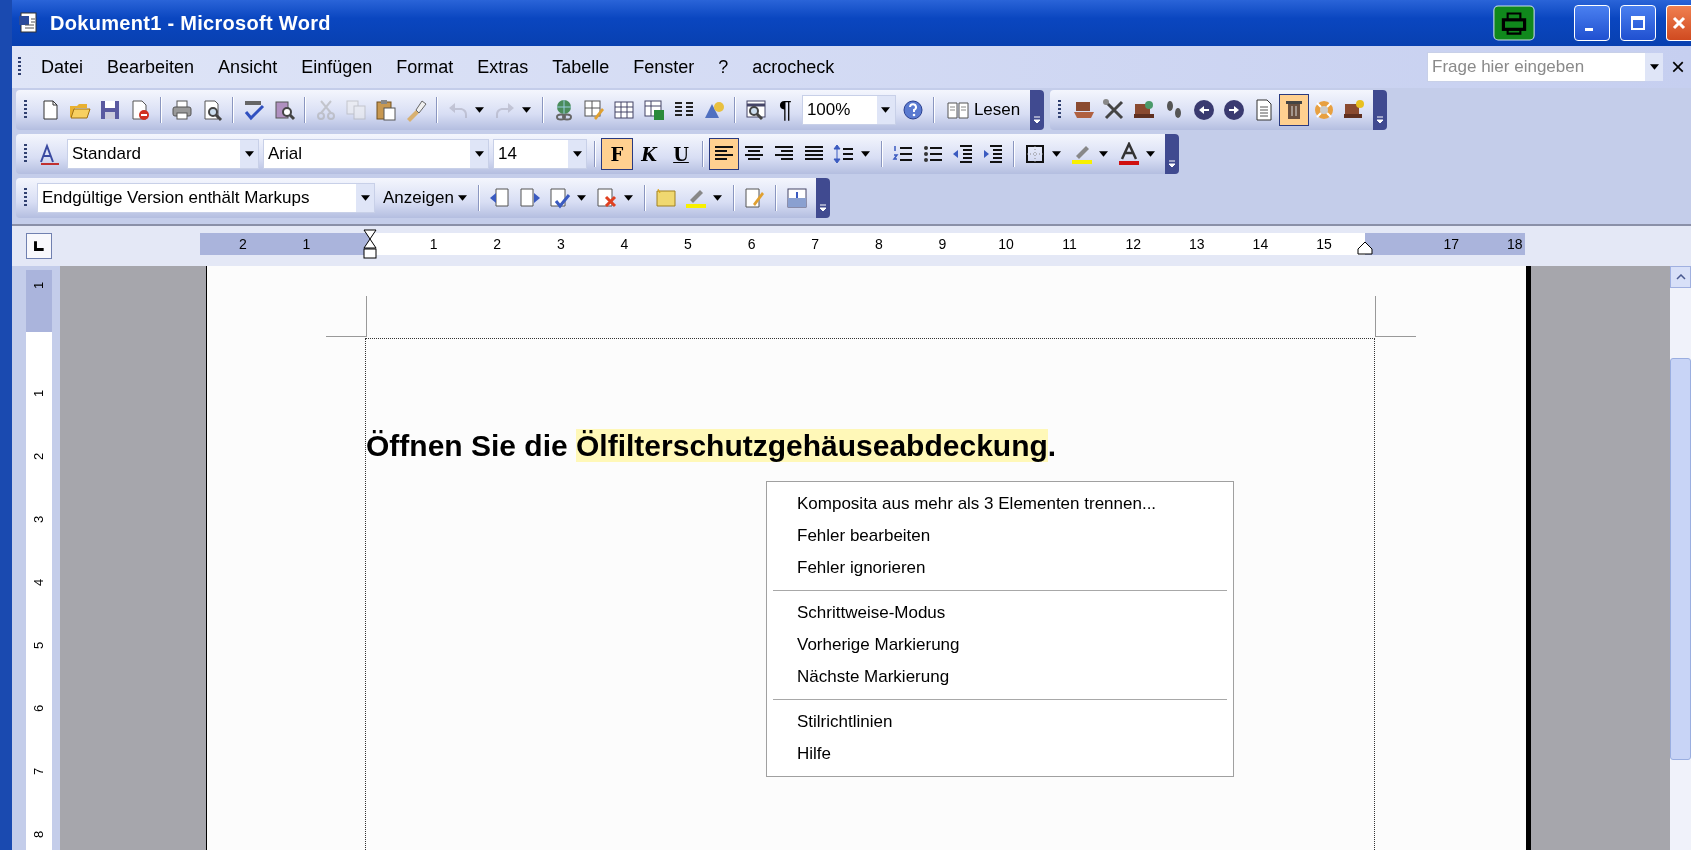  What do you see at coordinates (151, 67) in the screenshot?
I see `menu-item: Bearbeiten` at bounding box center [151, 67].